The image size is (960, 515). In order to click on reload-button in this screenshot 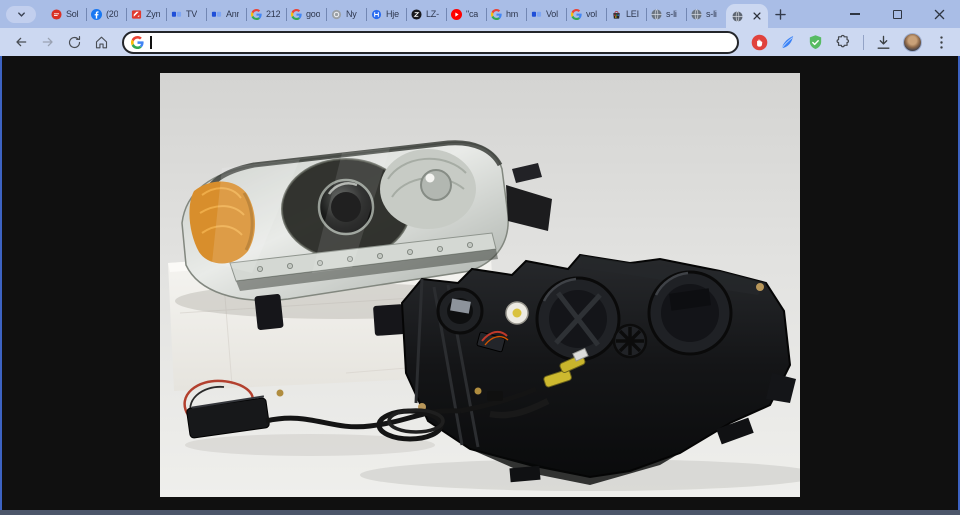, I will do `click(74, 42)`.